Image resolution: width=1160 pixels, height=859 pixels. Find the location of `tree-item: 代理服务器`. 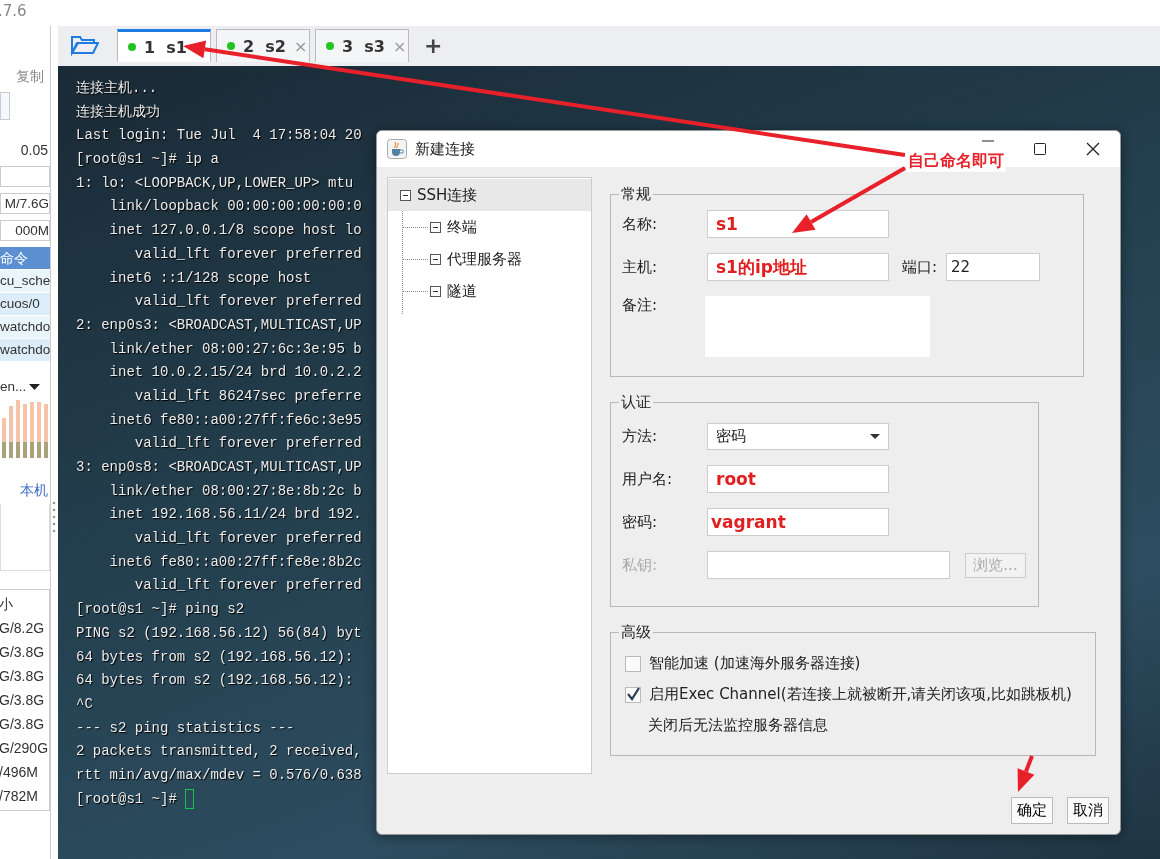

tree-item: 代理服务器 is located at coordinates (496, 259).